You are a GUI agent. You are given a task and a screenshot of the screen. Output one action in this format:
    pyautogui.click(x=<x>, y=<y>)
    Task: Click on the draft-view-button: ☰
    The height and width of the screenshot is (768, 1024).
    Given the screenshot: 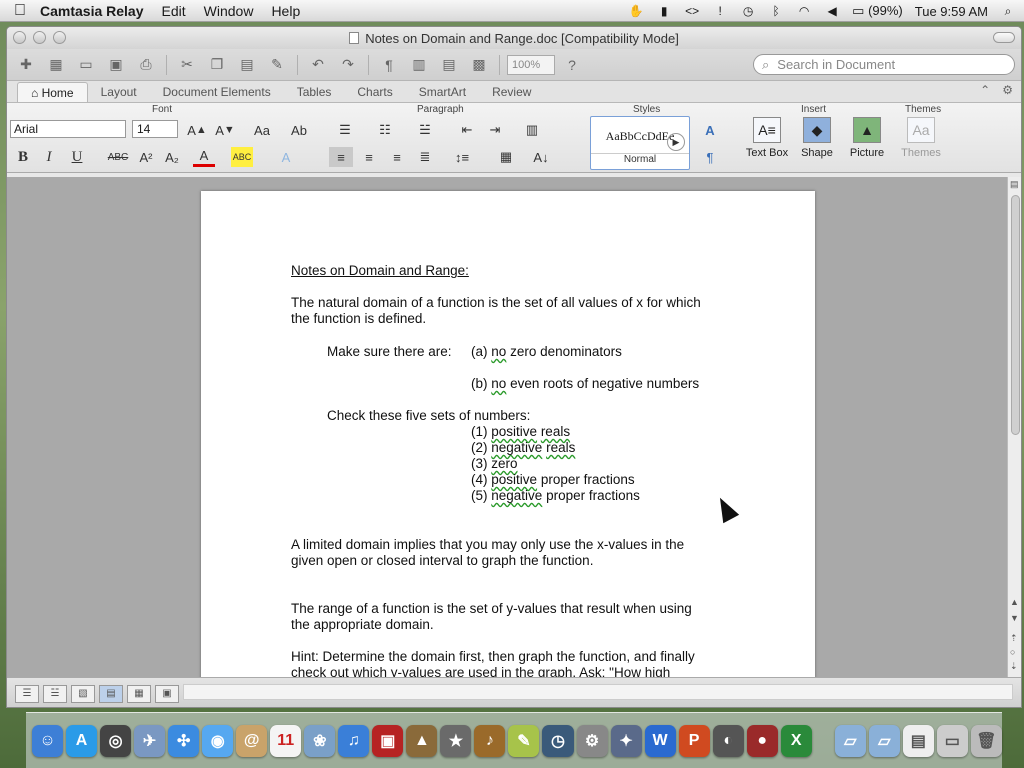 What is the action you would take?
    pyautogui.click(x=27, y=693)
    